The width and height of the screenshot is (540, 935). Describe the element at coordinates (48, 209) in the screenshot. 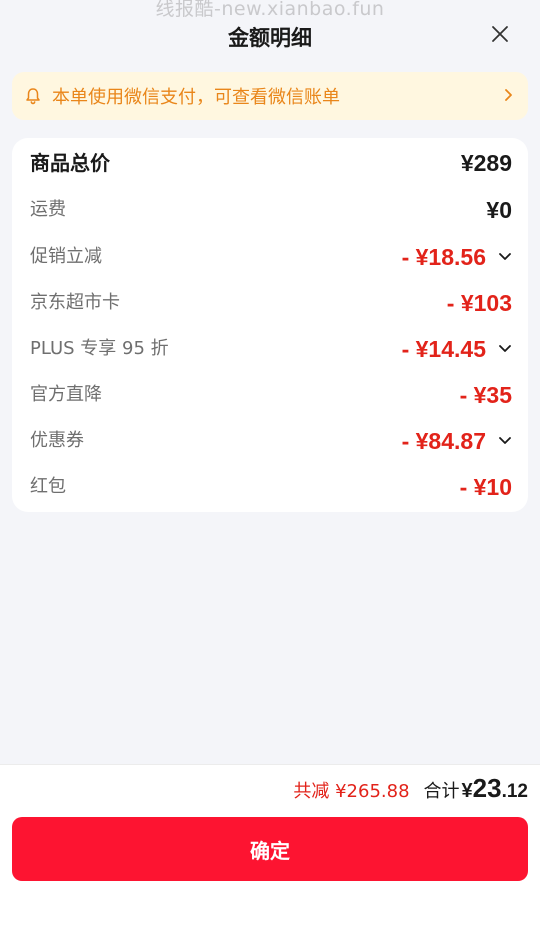

I see `detail-label: 运费` at that location.